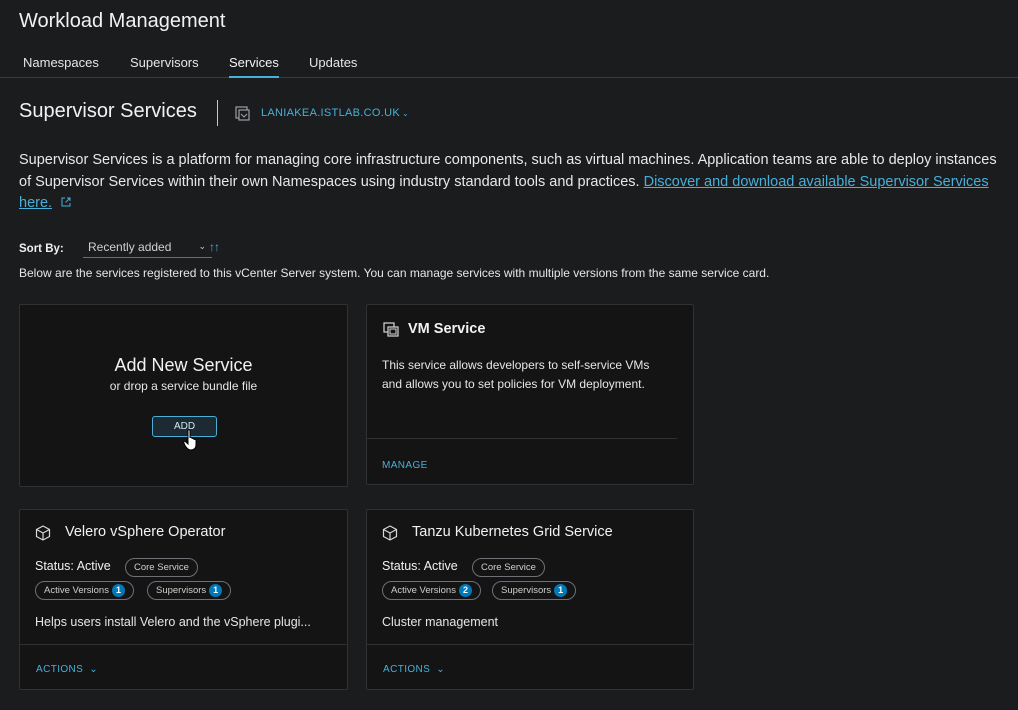 The image size is (1018, 710). Describe the element at coordinates (330, 113) in the screenshot. I see `vcenter-name: LANIAKEA.ISTLAB.CO.UK` at that location.